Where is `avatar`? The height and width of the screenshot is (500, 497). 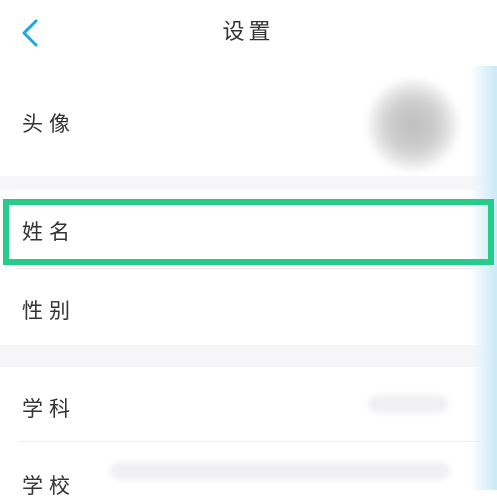 avatar is located at coordinates (413, 125).